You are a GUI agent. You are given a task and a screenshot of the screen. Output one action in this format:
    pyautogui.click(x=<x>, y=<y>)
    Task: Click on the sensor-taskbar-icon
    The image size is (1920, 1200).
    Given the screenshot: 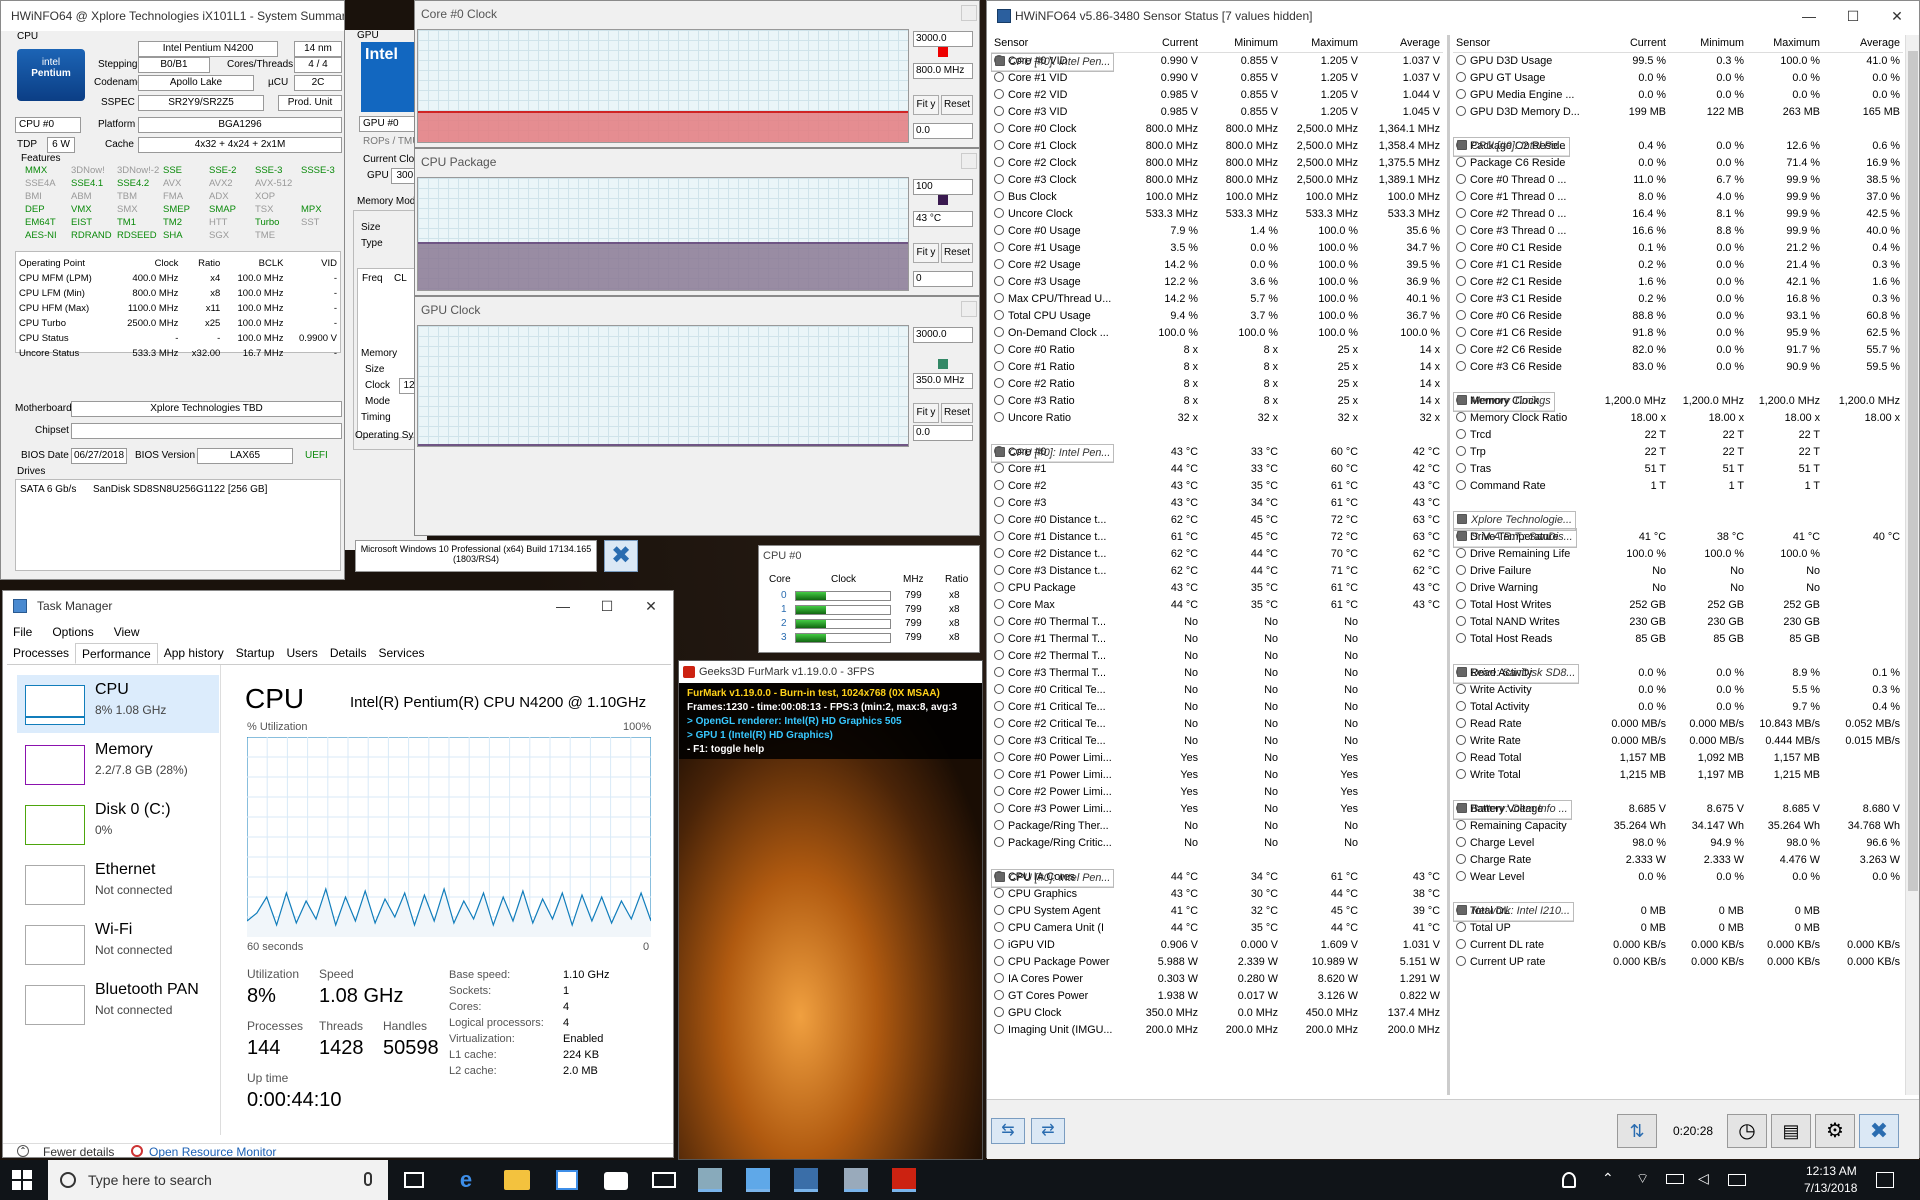 What is the action you would take?
    pyautogui.click(x=806, y=1180)
    